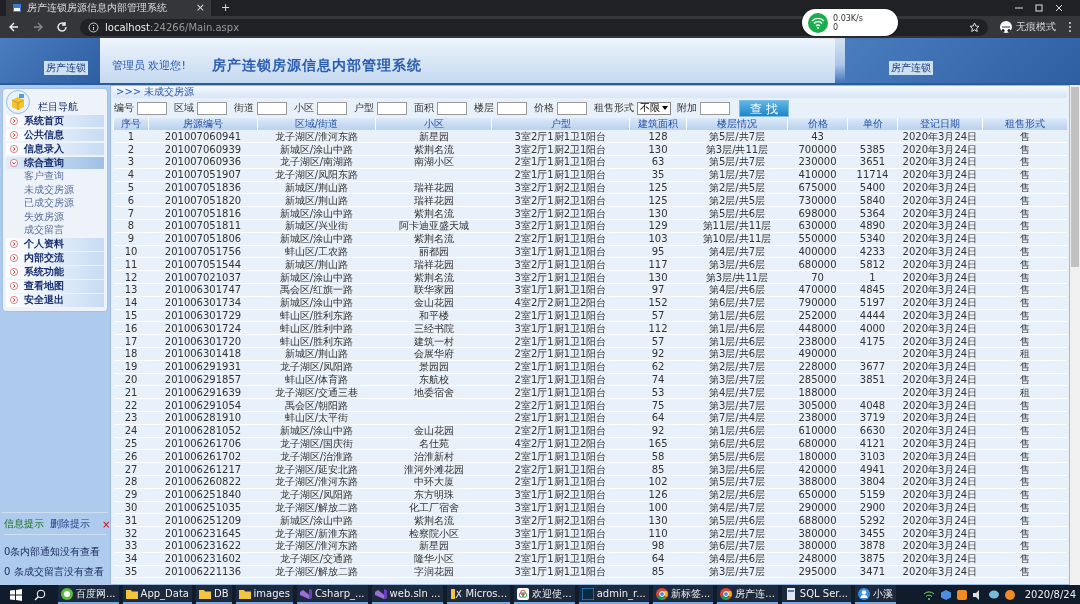  What do you see at coordinates (737, 213) in the screenshot?
I see `table-cell: 第5层/共6层` at bounding box center [737, 213].